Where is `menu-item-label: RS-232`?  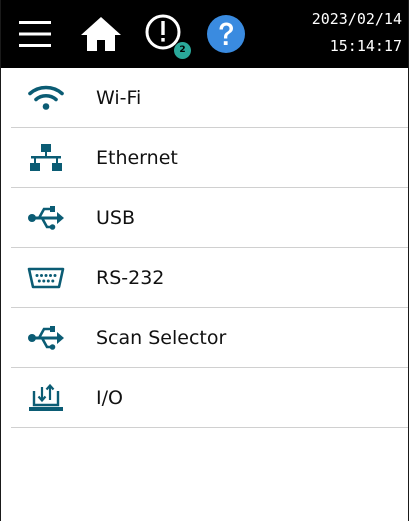
menu-item-label: RS-232 is located at coordinates (130, 277).